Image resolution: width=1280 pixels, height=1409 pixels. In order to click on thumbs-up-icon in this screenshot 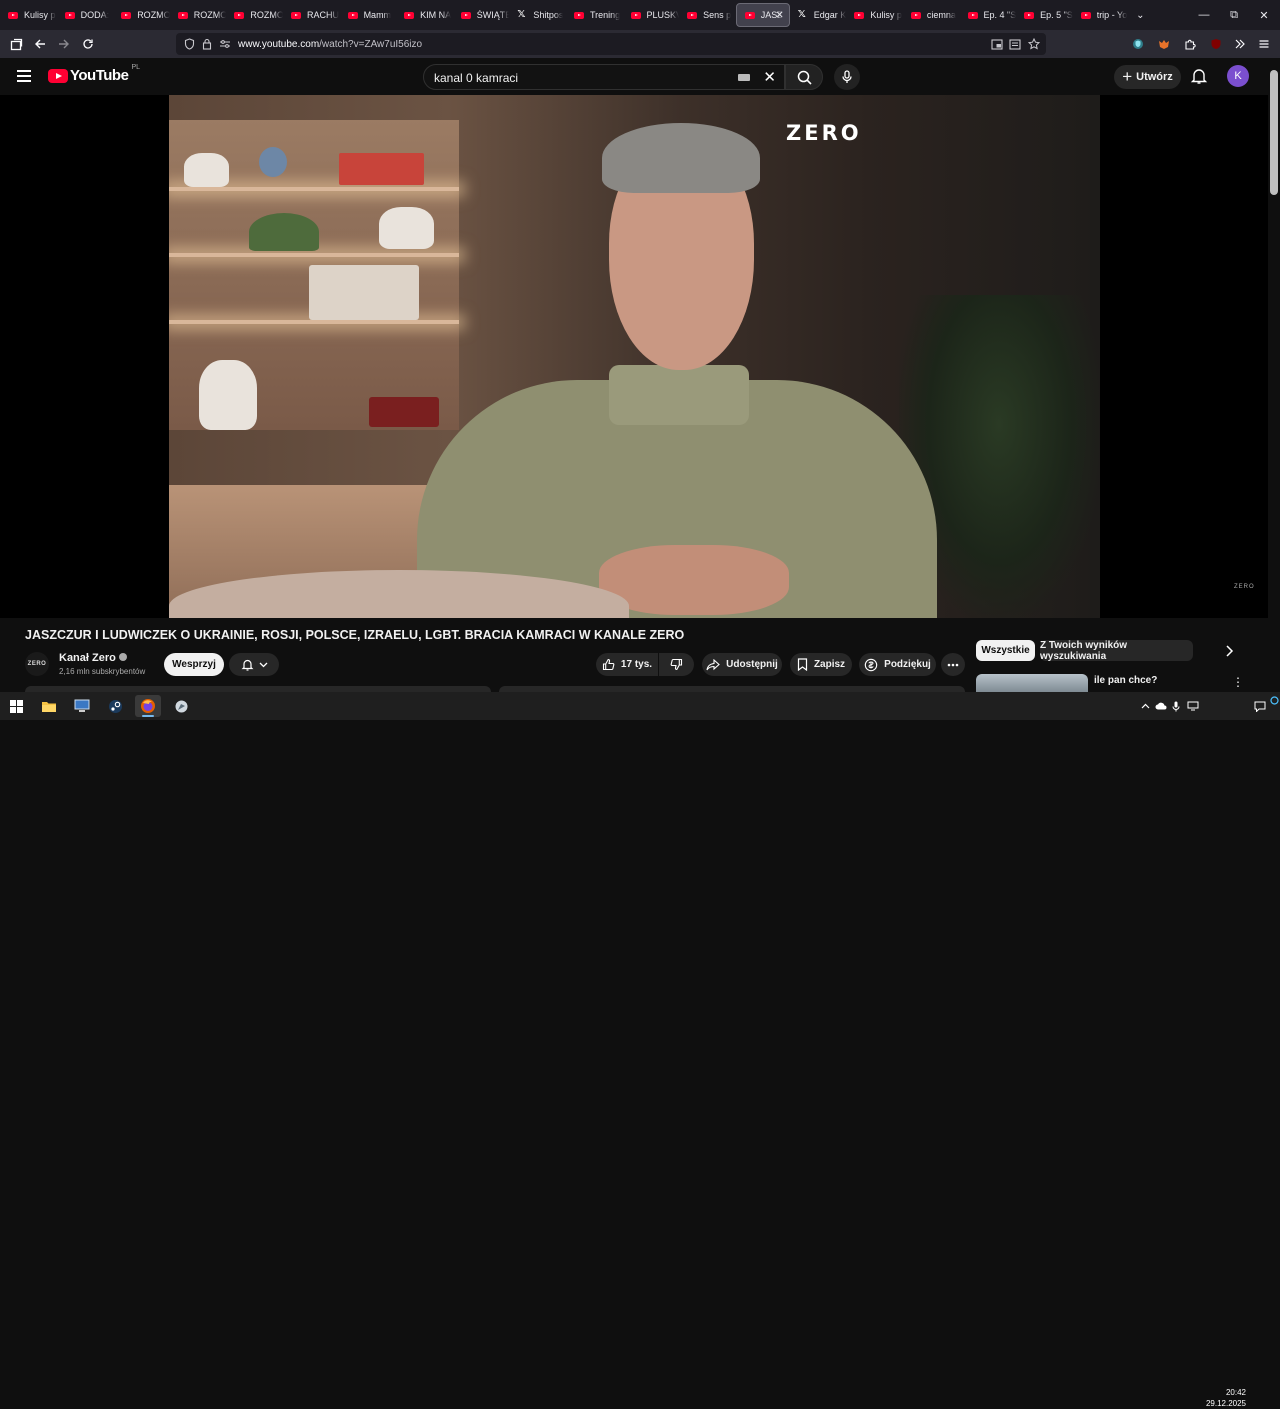, I will do `click(608, 664)`.